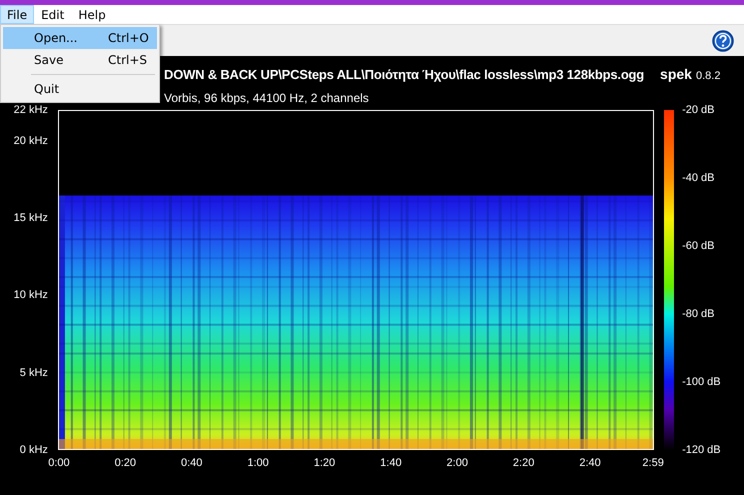  I want to click on time-label: 1:20, so click(325, 463).